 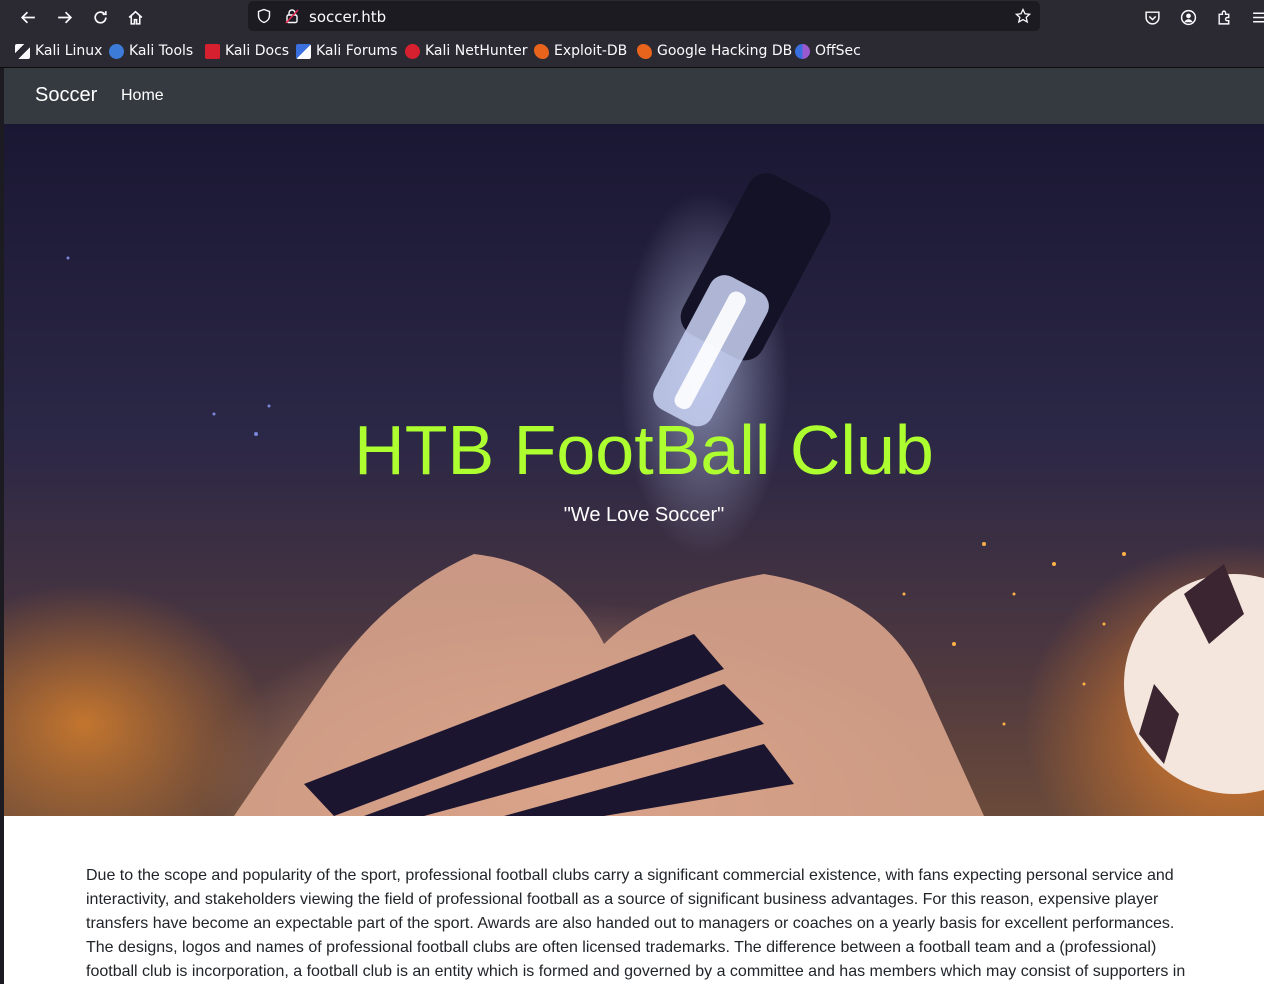 I want to click on offsec-icon, so click(x=802, y=51).